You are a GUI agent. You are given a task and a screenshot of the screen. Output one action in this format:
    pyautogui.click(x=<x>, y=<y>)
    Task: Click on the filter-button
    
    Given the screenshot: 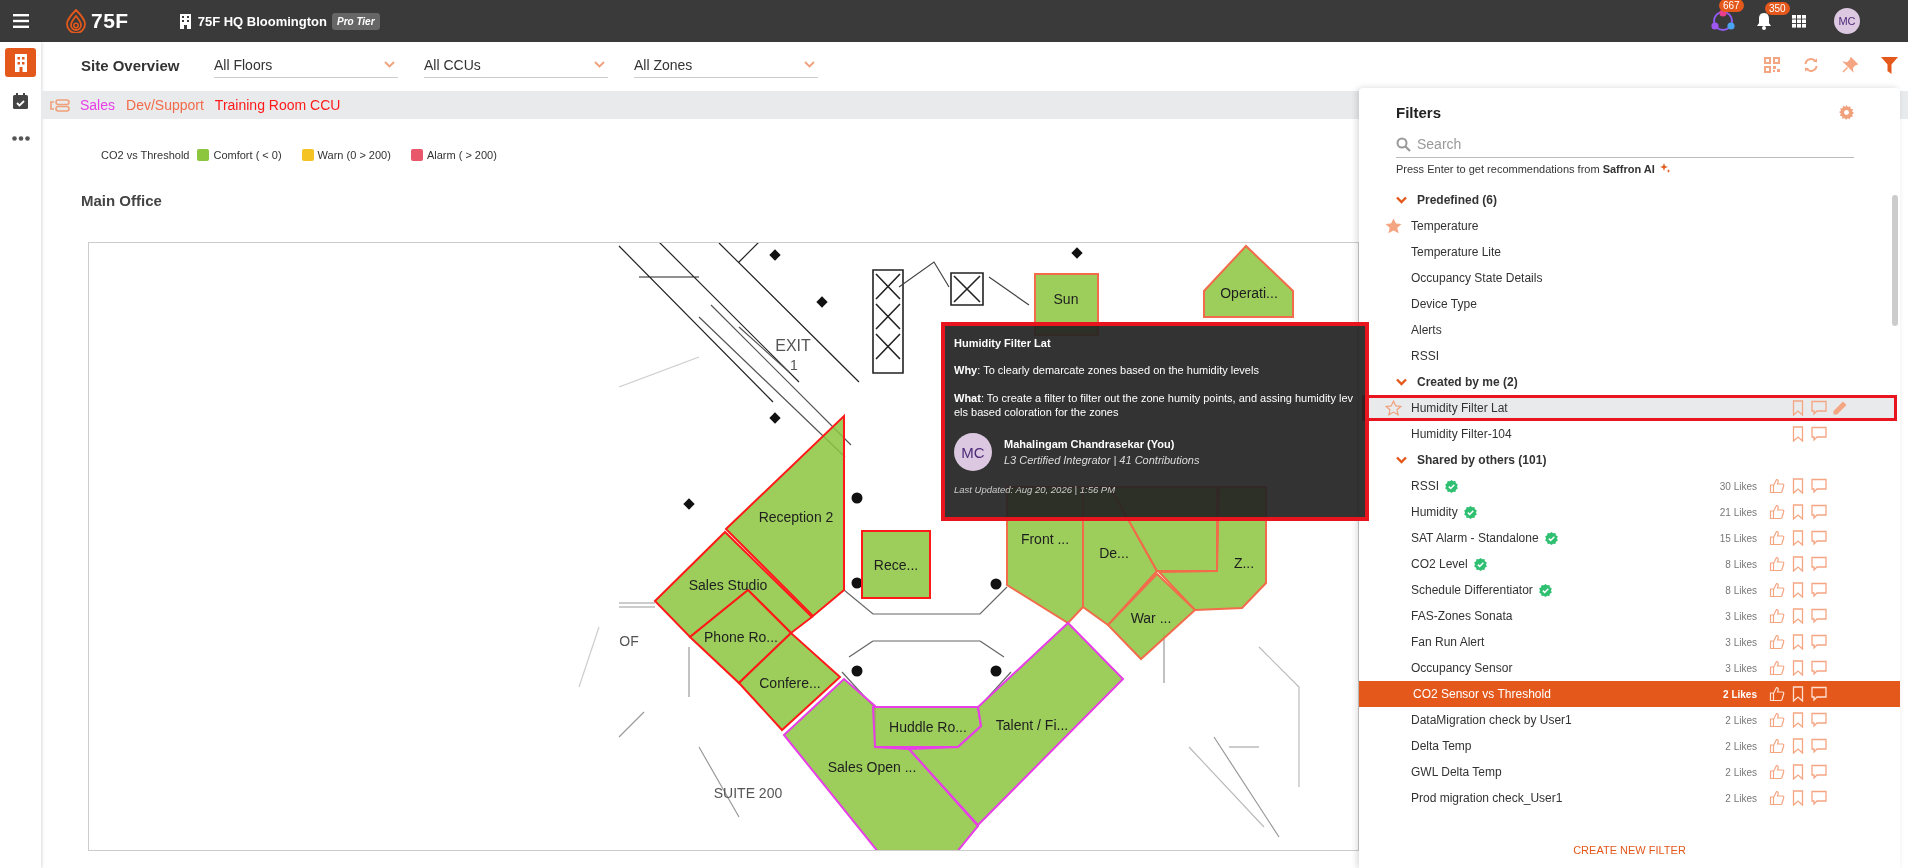 What is the action you would take?
    pyautogui.click(x=1889, y=65)
    